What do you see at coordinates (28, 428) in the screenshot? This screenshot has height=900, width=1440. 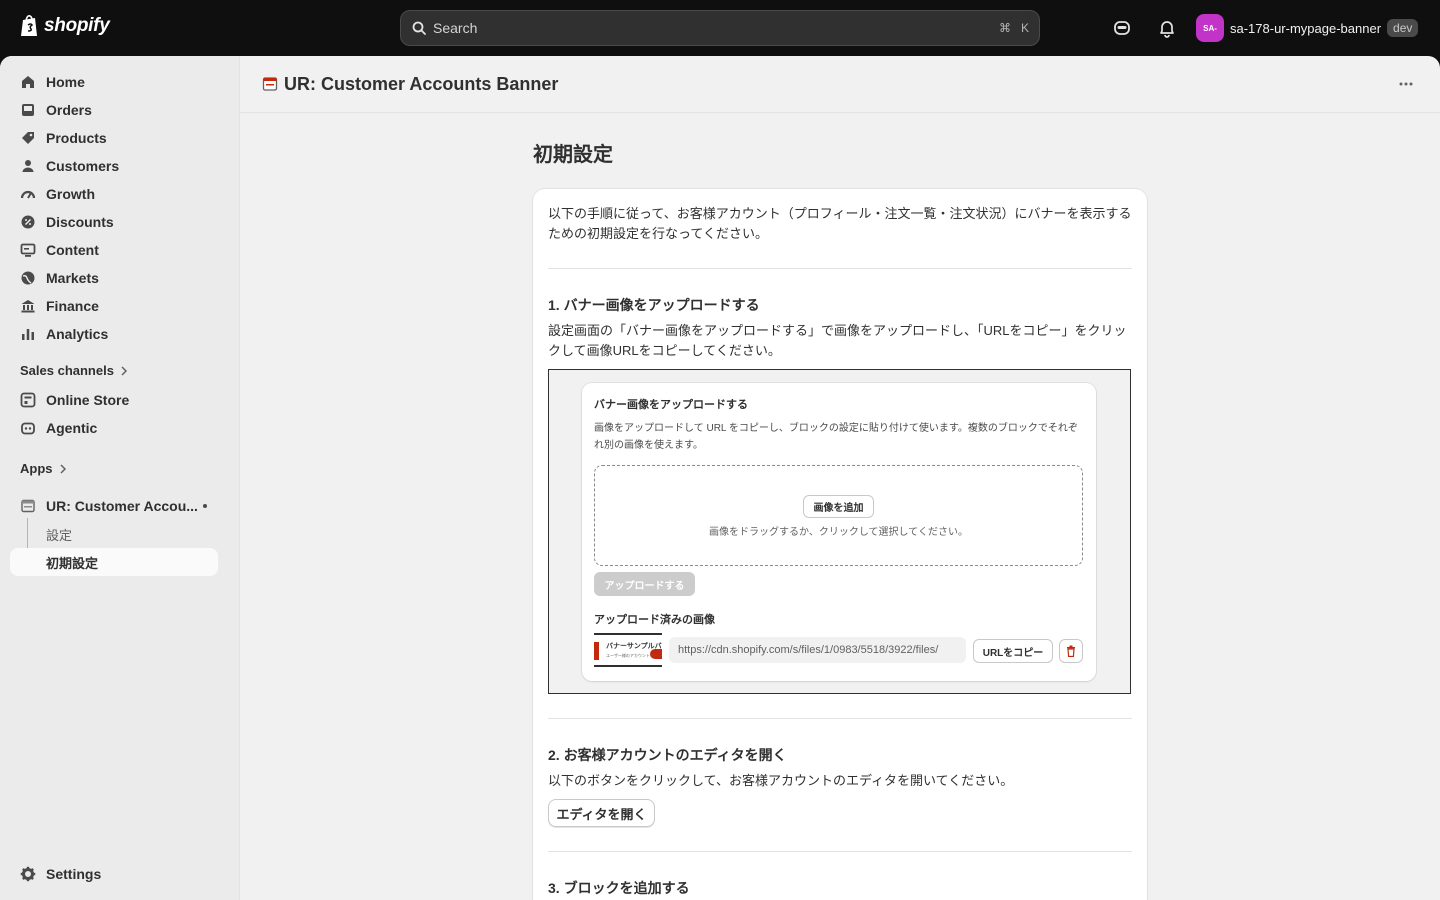 I see `robot-icon` at bounding box center [28, 428].